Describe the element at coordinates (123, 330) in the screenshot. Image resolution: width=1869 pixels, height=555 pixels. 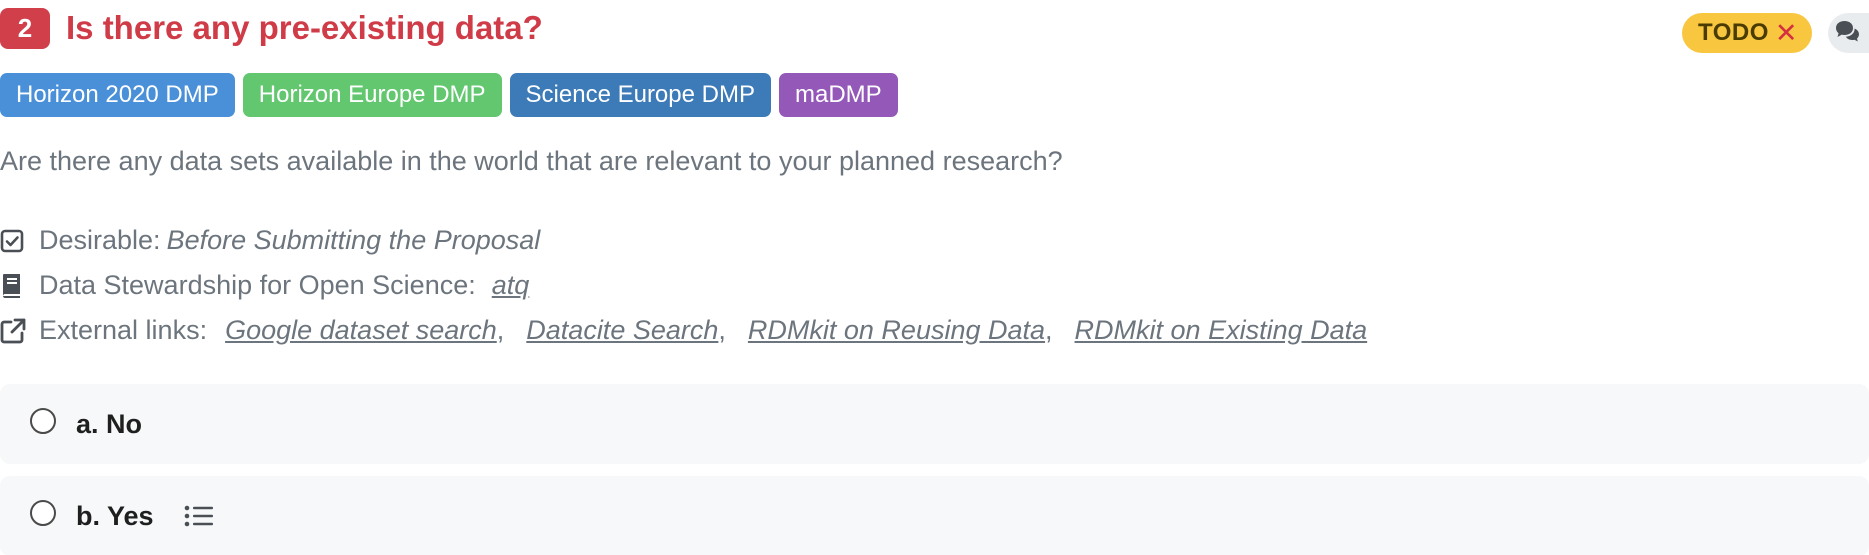
I see `external-links-label: External links:` at that location.